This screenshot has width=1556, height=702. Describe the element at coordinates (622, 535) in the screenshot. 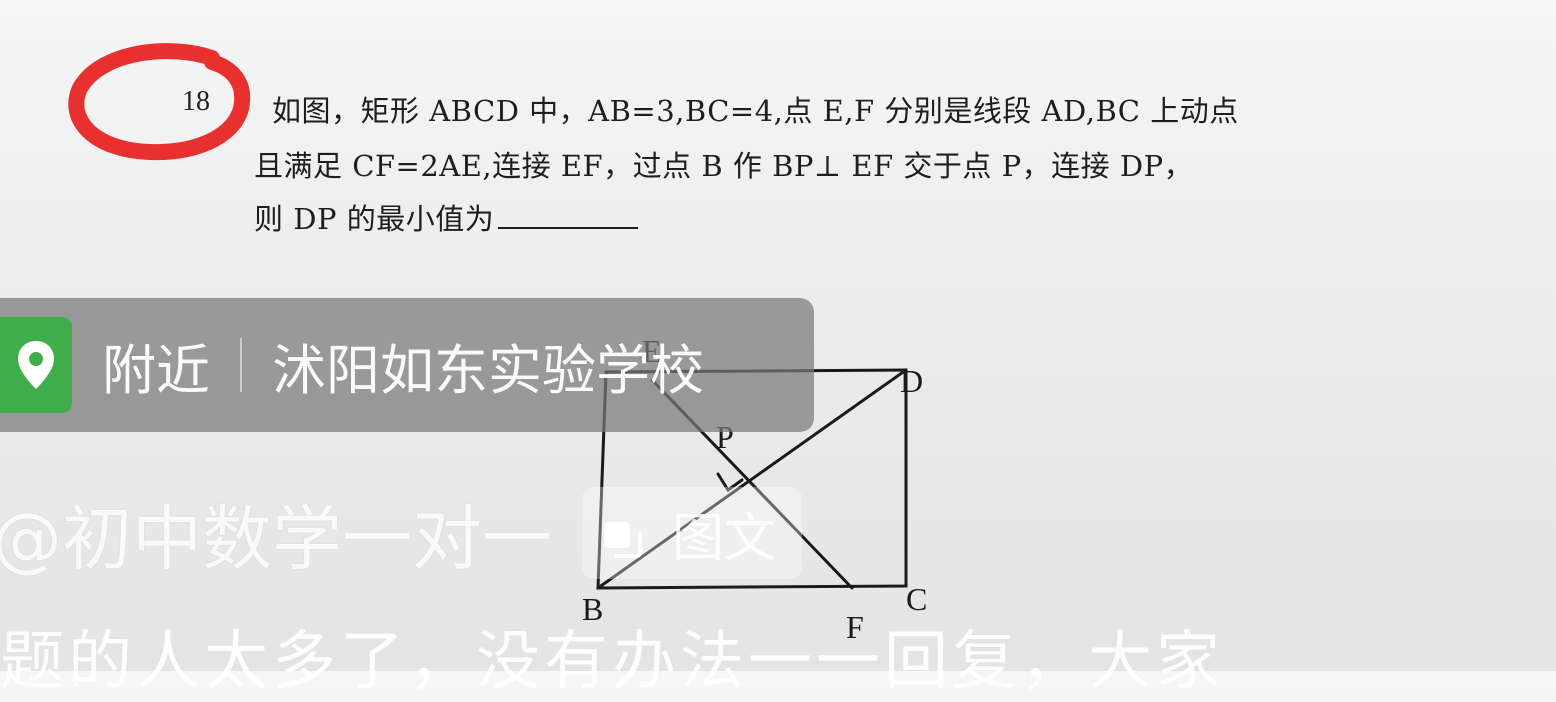

I see `image-text-icon` at that location.